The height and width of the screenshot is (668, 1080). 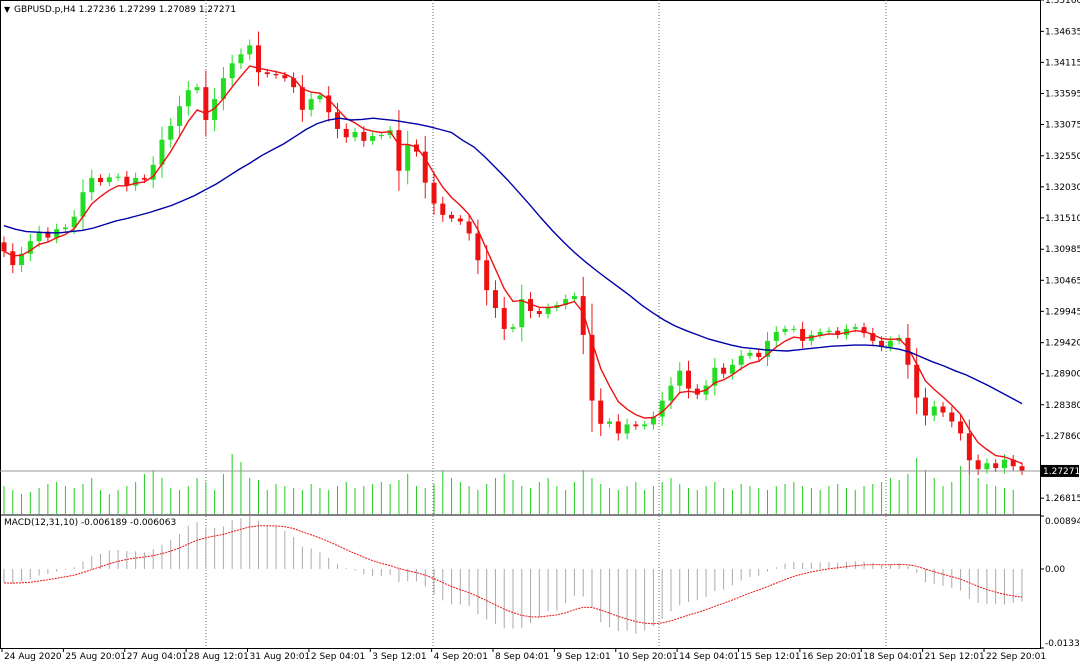 What do you see at coordinates (1062, 3) in the screenshot?
I see `price-tick-label: 1.35160` at bounding box center [1062, 3].